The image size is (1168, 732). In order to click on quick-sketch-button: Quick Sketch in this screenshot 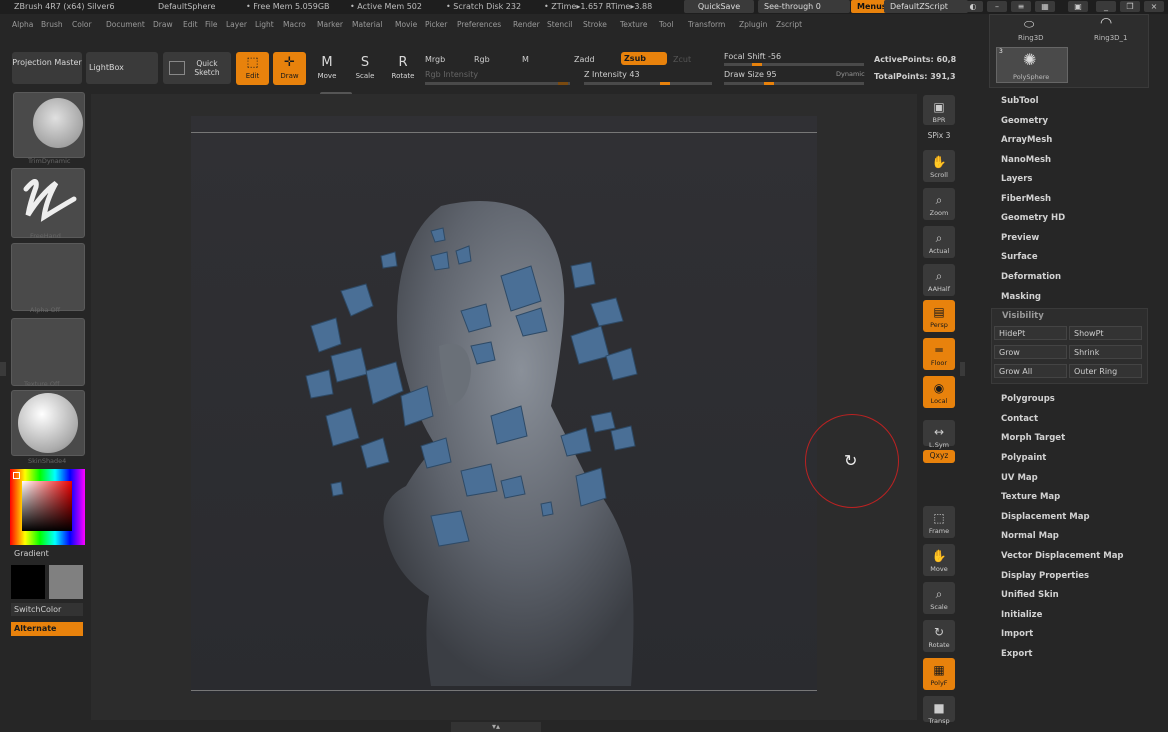, I will do `click(197, 68)`.